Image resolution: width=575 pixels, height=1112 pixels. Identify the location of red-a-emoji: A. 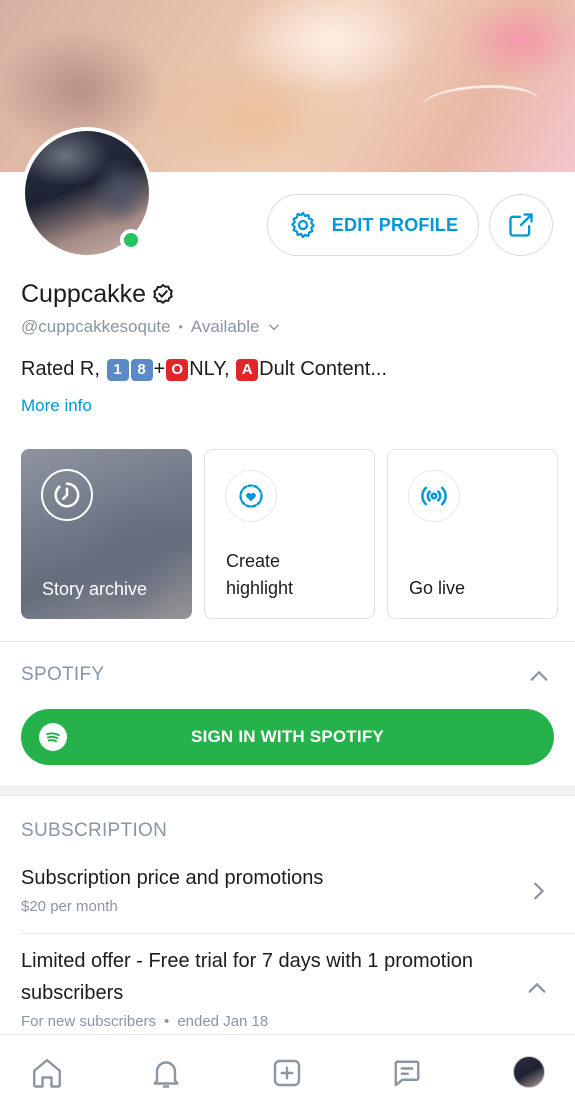
(247, 369).